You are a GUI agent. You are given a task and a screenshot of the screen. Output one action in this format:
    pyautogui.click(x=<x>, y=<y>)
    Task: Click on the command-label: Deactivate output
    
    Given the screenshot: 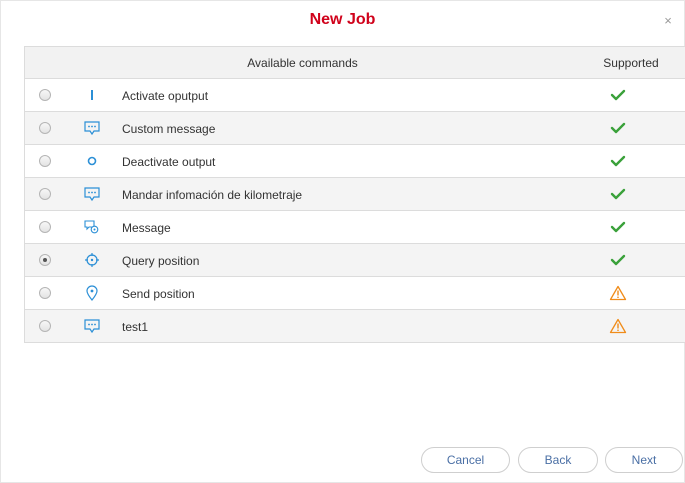 What is the action you would take?
    pyautogui.click(x=169, y=162)
    